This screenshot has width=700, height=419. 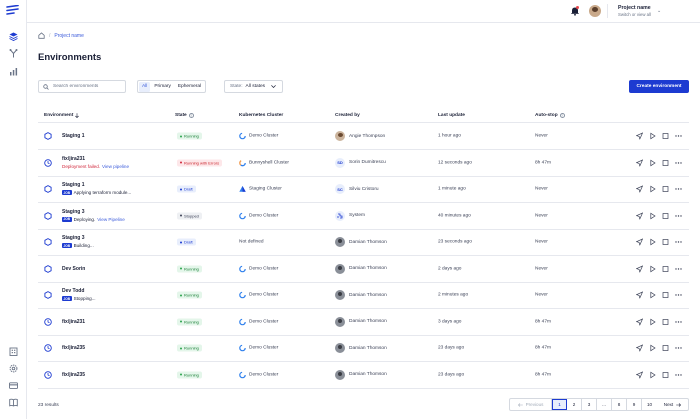 I want to click on project-switcher-hint: Switch or view all, so click(x=634, y=14).